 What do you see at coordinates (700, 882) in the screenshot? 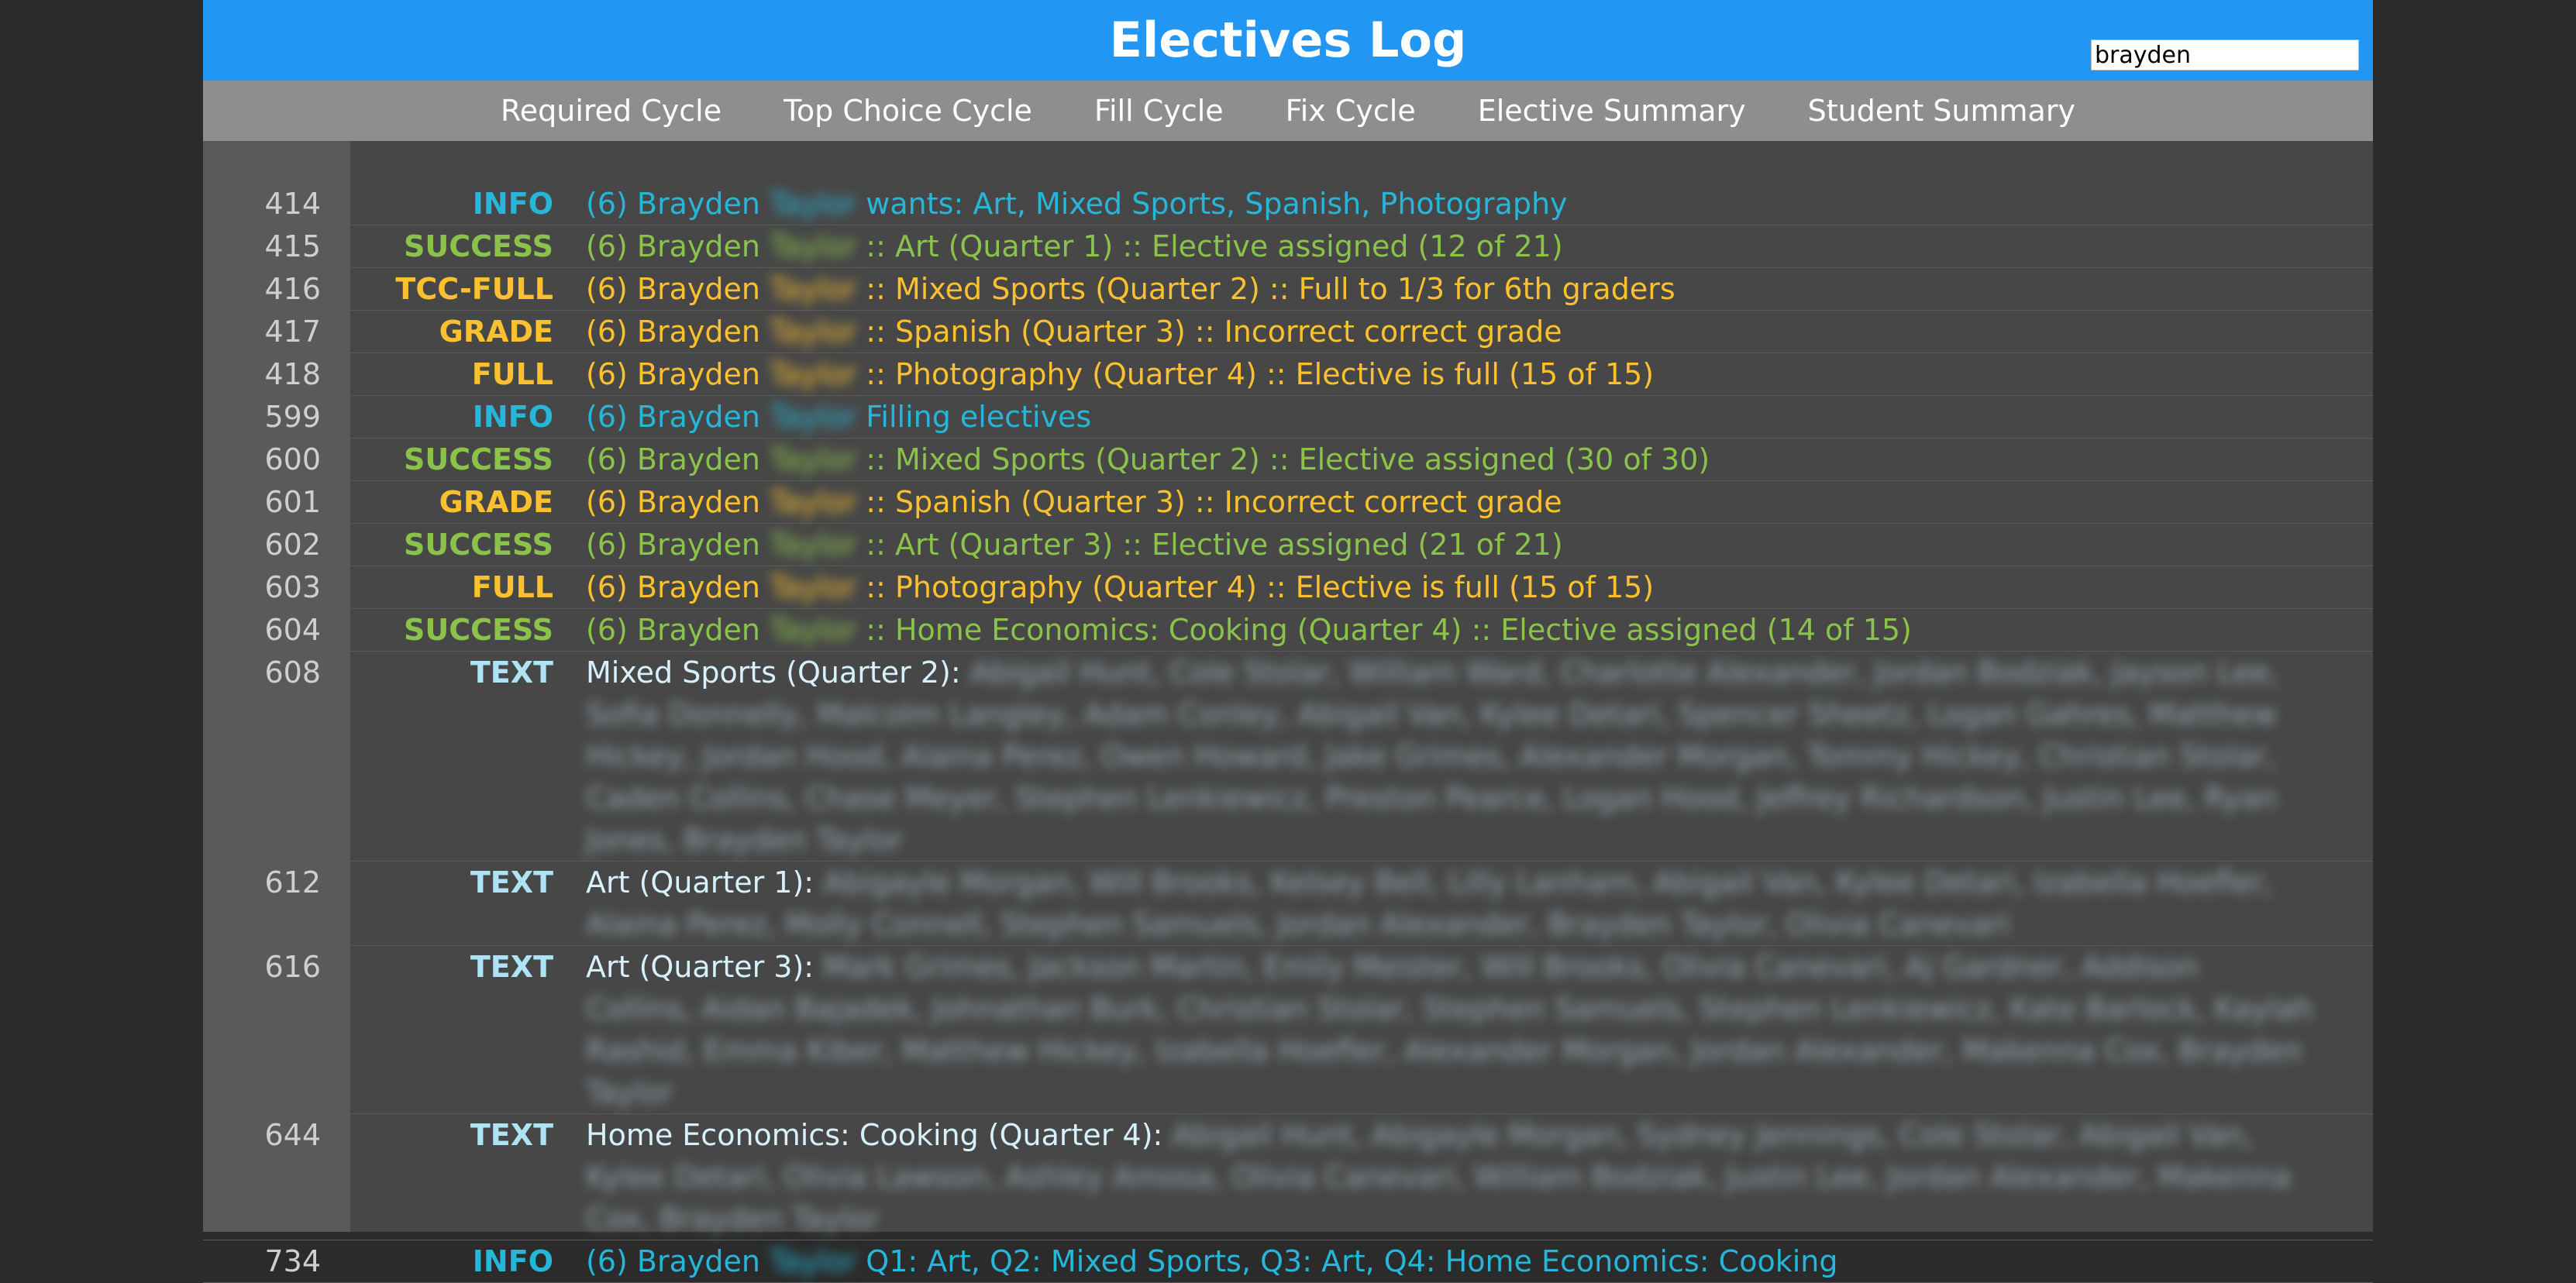
I see `log-message-prefix: Art (Quarter 1):` at bounding box center [700, 882].